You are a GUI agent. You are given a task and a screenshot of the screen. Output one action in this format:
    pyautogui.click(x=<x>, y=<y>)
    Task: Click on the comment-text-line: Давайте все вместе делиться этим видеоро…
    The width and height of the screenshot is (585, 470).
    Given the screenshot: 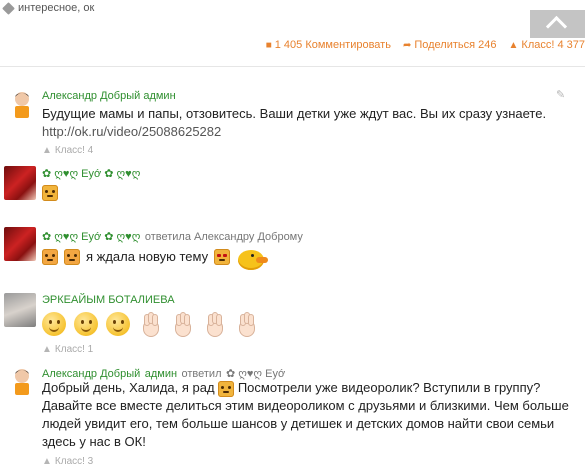 What is the action you would take?
    pyautogui.click(x=305, y=405)
    